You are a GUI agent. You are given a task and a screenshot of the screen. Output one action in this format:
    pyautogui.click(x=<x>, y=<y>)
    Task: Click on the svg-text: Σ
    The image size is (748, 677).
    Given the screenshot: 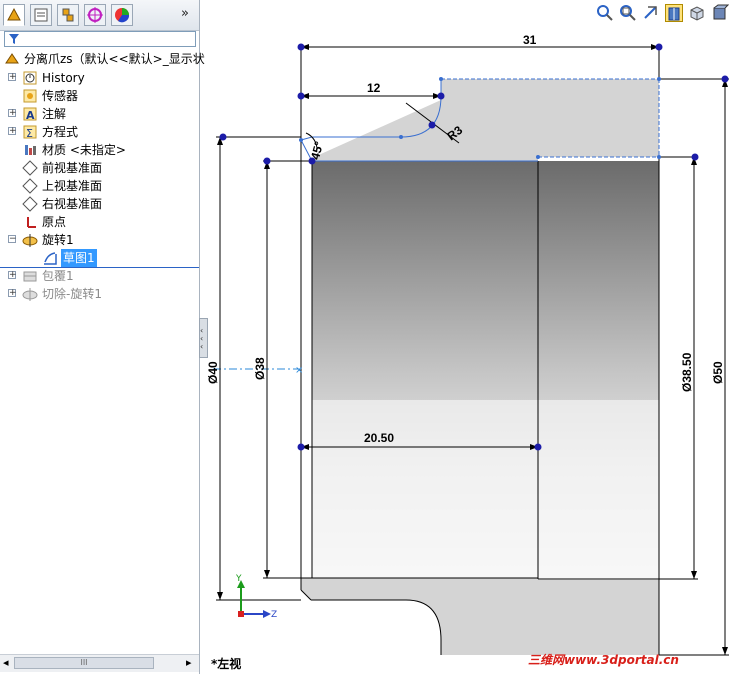 What is the action you would take?
    pyautogui.click(x=29, y=133)
    